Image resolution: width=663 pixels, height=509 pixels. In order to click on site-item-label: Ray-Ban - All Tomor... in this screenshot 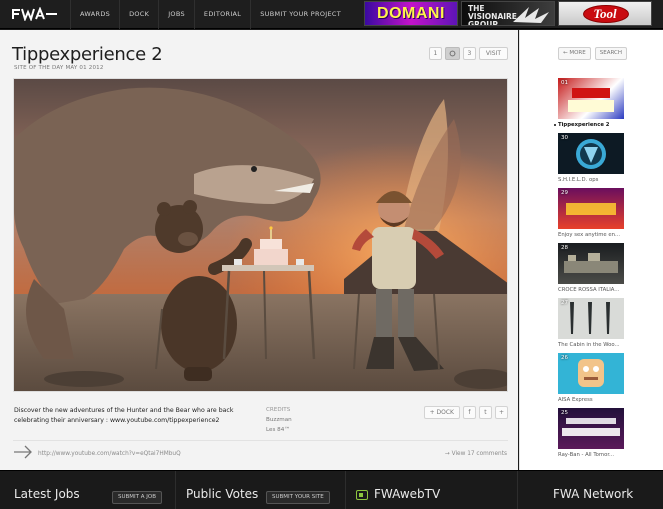, I will do `click(586, 455)`.